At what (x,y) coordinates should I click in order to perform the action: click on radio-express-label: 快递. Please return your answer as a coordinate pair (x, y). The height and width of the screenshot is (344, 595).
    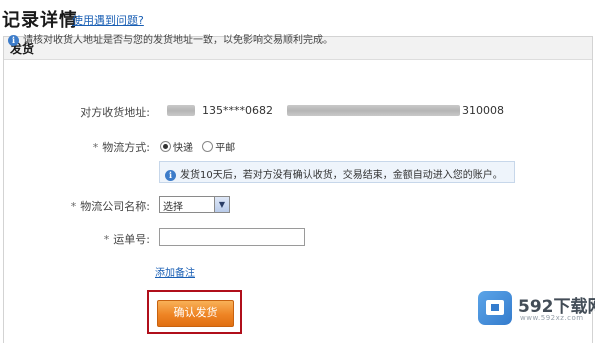
    Looking at the image, I should click on (183, 148).